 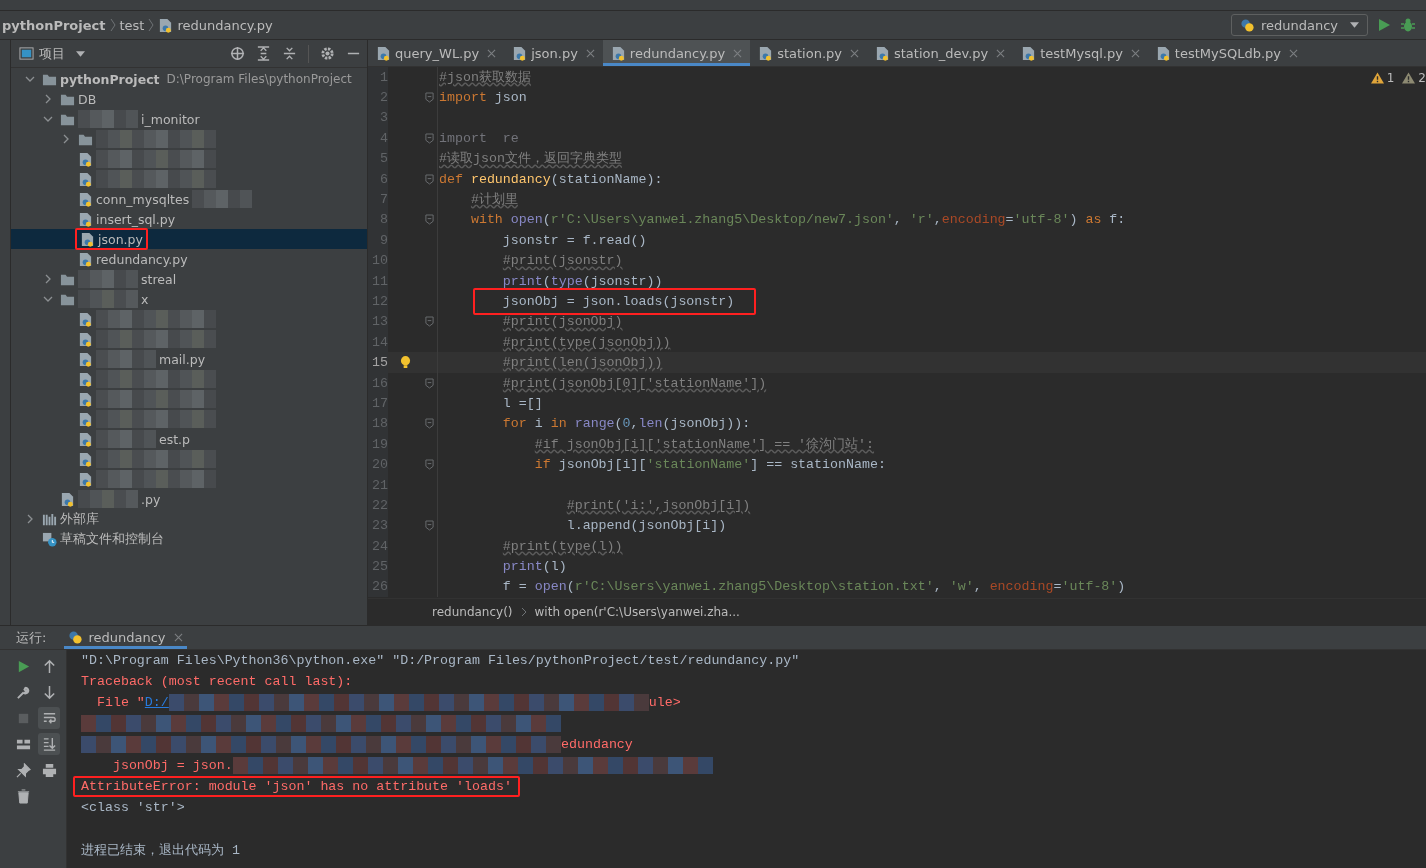 What do you see at coordinates (189, 199) in the screenshot?
I see `tree-row: conn_mysqltes` at bounding box center [189, 199].